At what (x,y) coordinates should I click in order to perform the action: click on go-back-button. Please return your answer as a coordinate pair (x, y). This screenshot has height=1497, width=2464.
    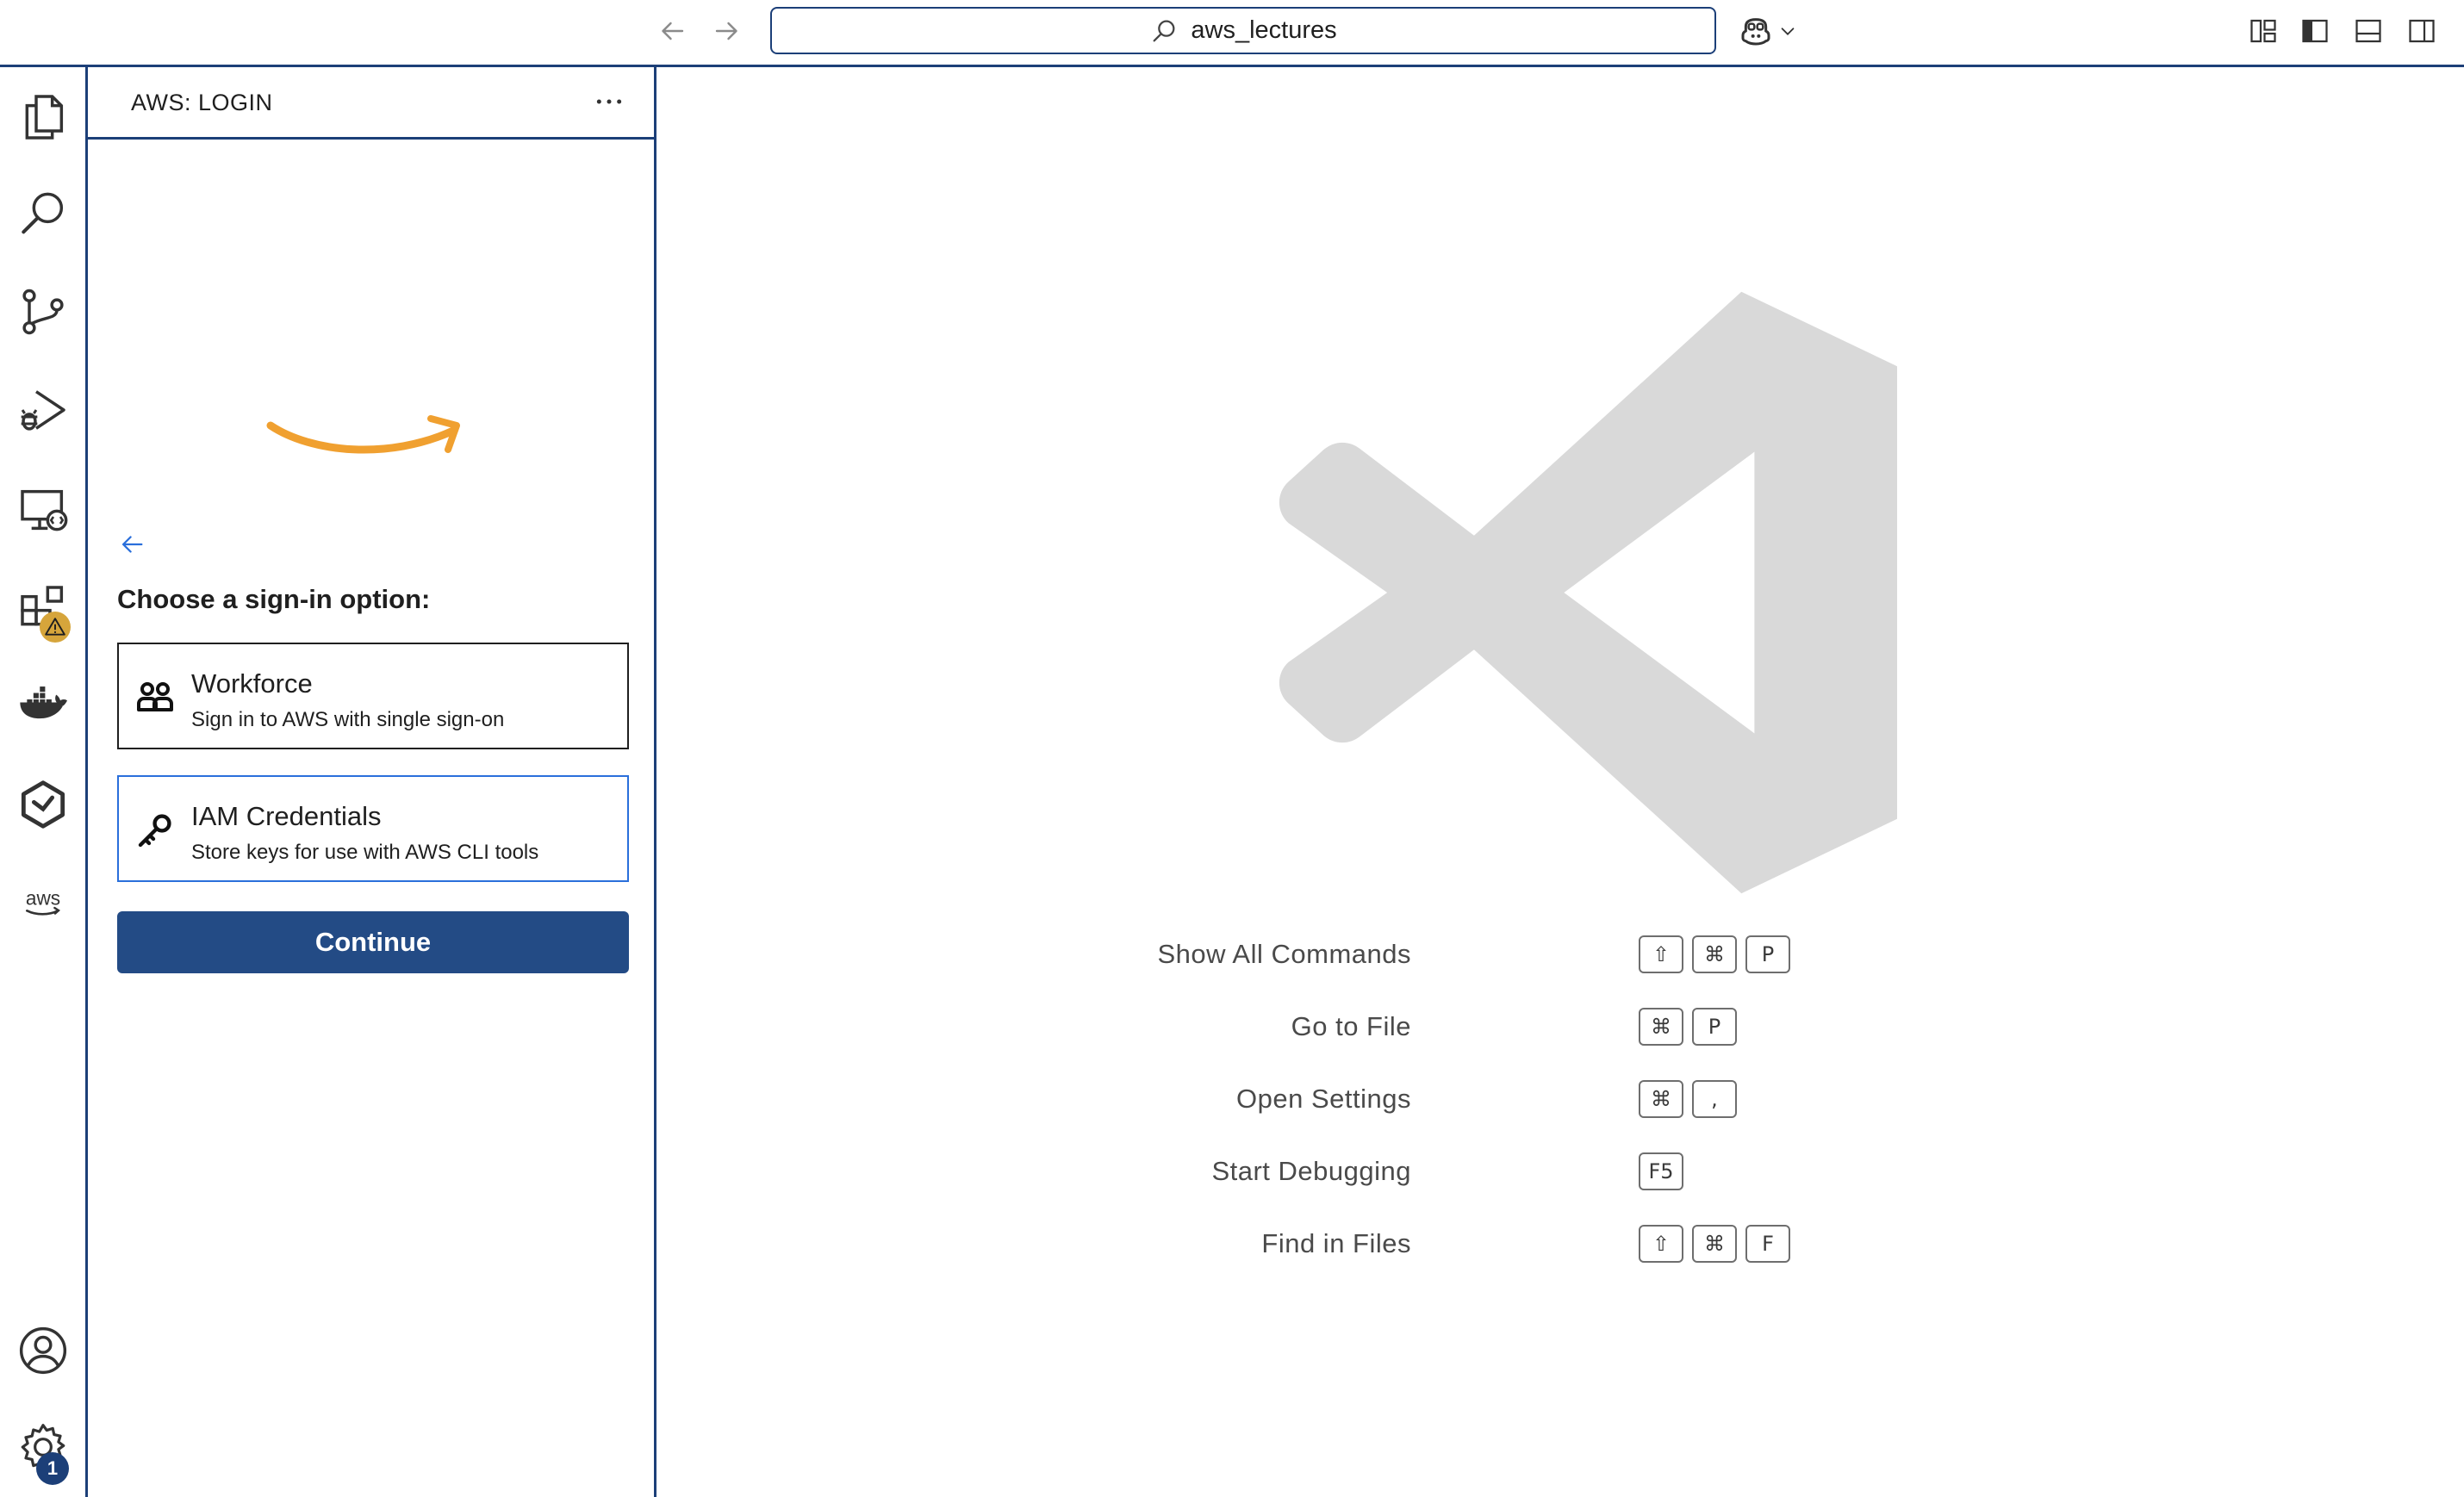
    Looking at the image, I should click on (672, 31).